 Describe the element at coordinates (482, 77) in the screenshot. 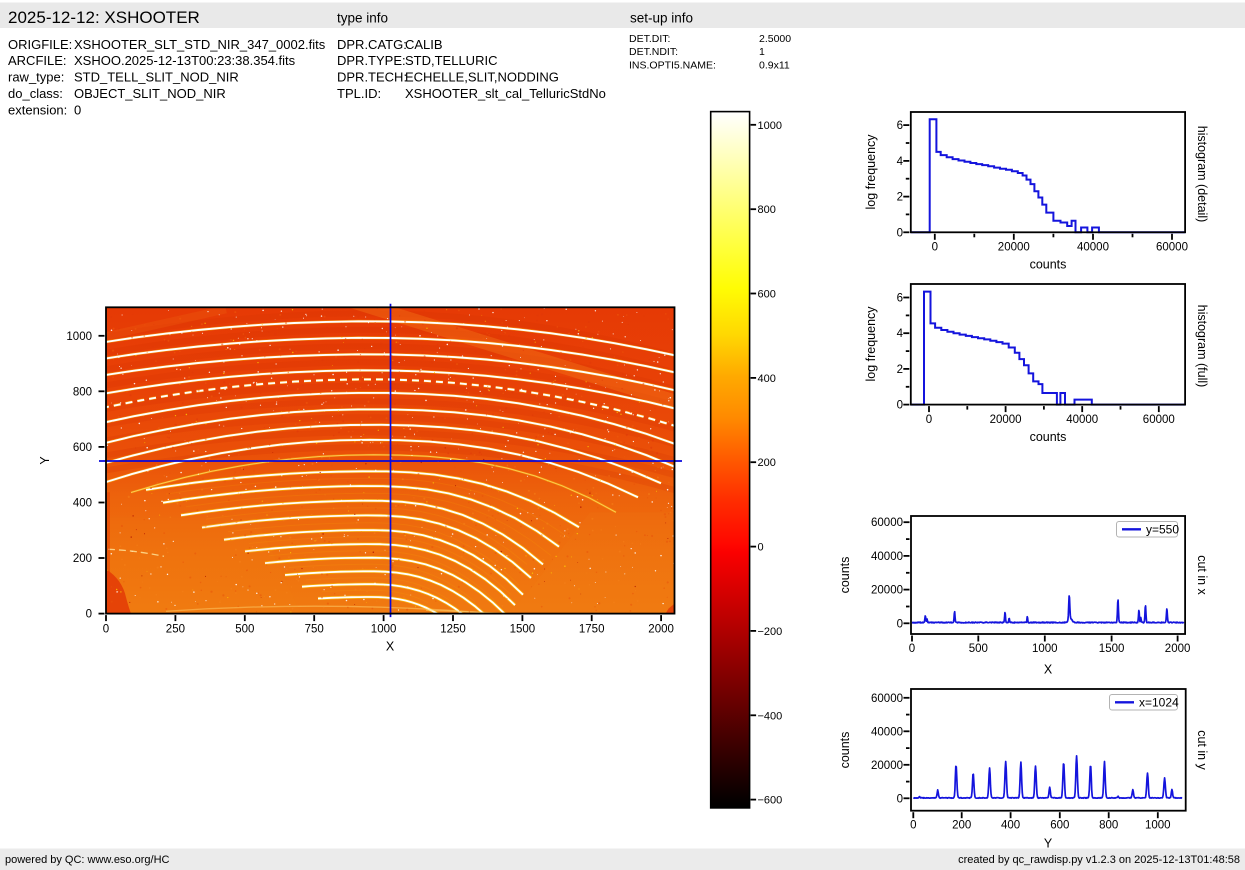

I see `svg-text: ECHELLE,SLIT,NODDING` at that location.